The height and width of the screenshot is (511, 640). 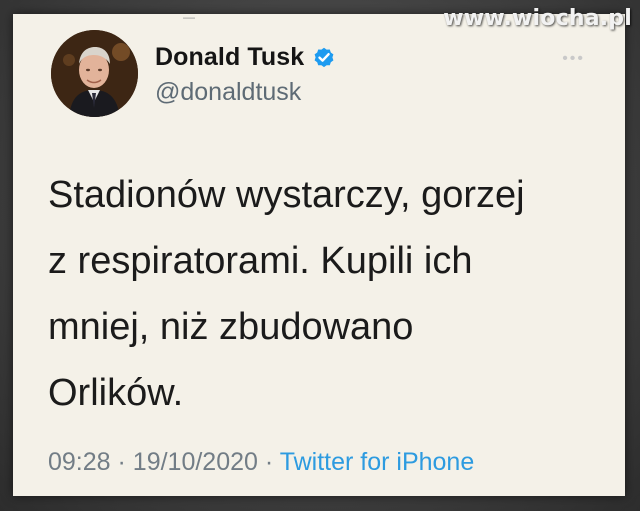 What do you see at coordinates (116, 393) in the screenshot?
I see `tweet-text-line: Orlików.` at bounding box center [116, 393].